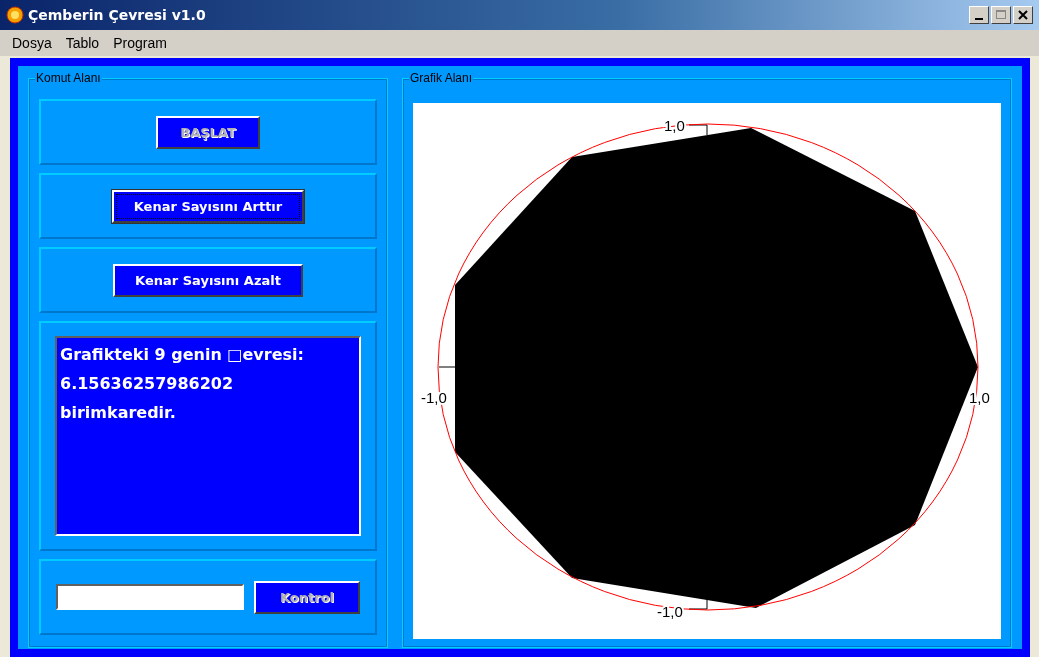 The height and width of the screenshot is (657, 1039). What do you see at coordinates (441, 78) in the screenshot?
I see `group-title: Grafik Alanı` at bounding box center [441, 78].